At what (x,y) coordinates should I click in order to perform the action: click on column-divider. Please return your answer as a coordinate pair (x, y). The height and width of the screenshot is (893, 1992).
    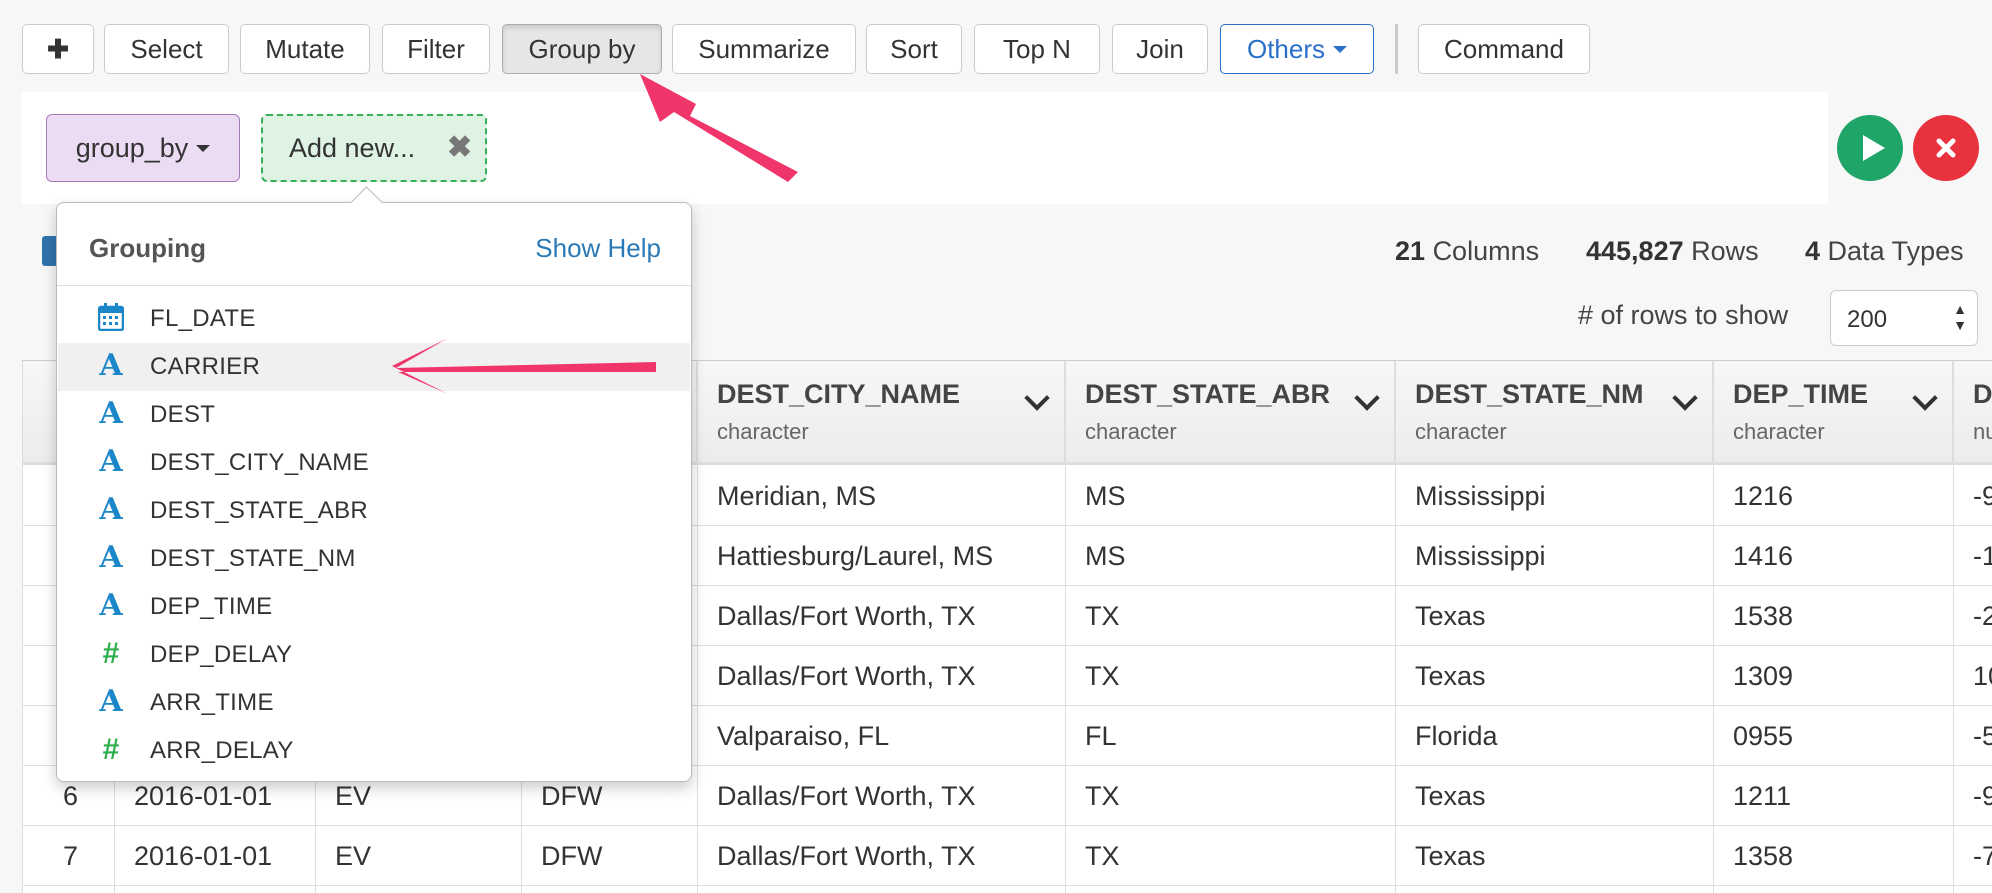
    Looking at the image, I should click on (1953, 627).